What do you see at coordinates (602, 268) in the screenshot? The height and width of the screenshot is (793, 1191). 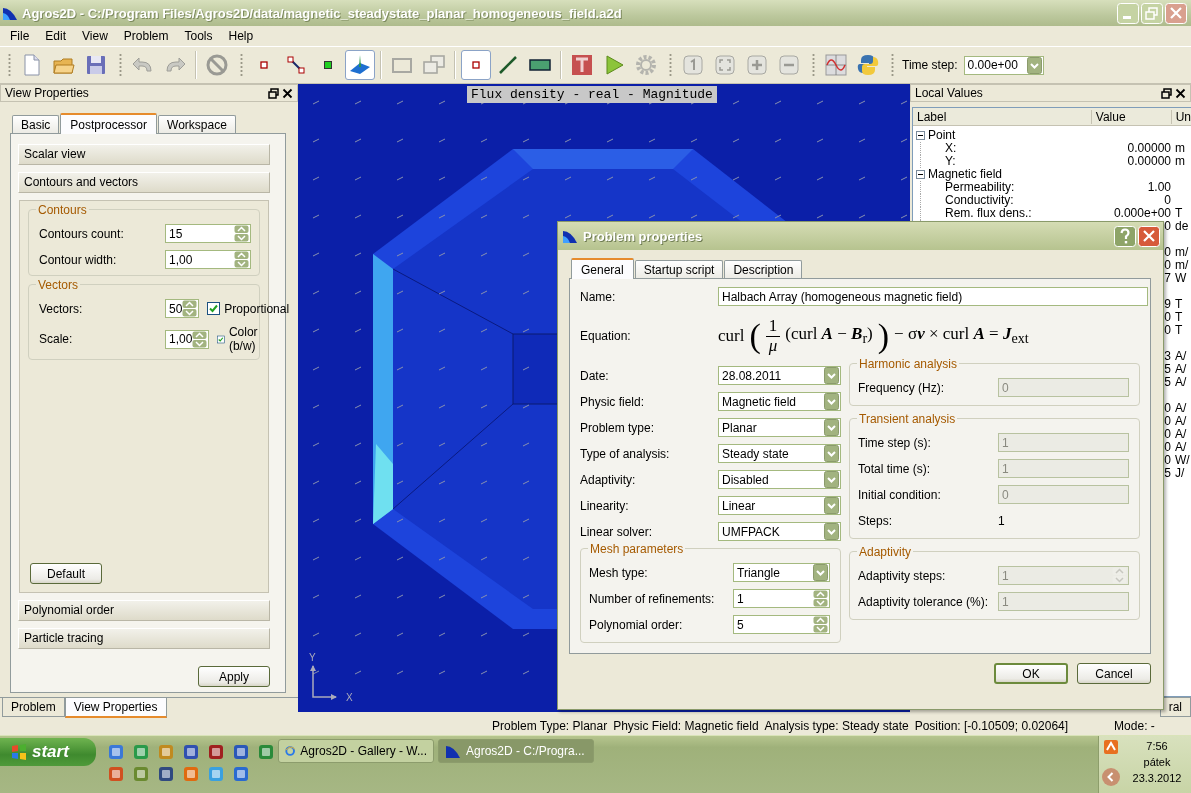 I see `tab: General` at bounding box center [602, 268].